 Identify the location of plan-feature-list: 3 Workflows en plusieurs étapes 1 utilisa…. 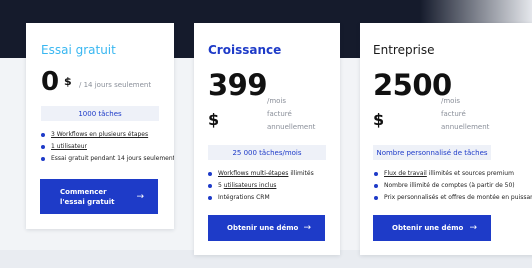
(107, 147).